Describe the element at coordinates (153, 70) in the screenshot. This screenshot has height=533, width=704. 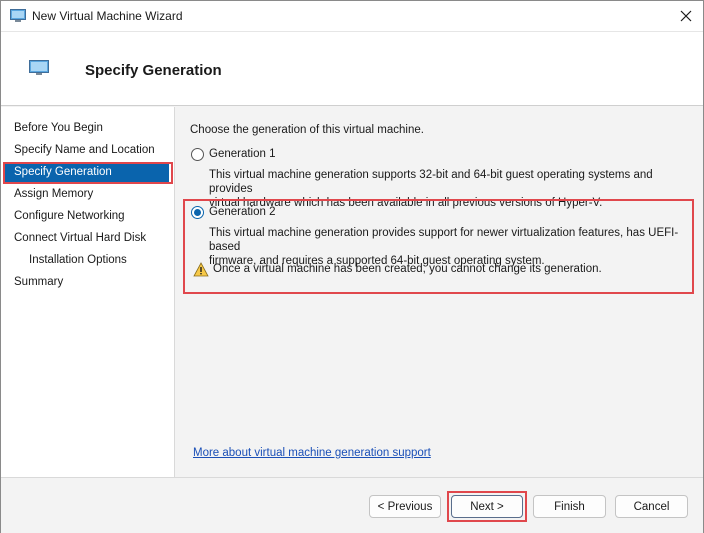
I see `page-title: Specify Generation` at that location.